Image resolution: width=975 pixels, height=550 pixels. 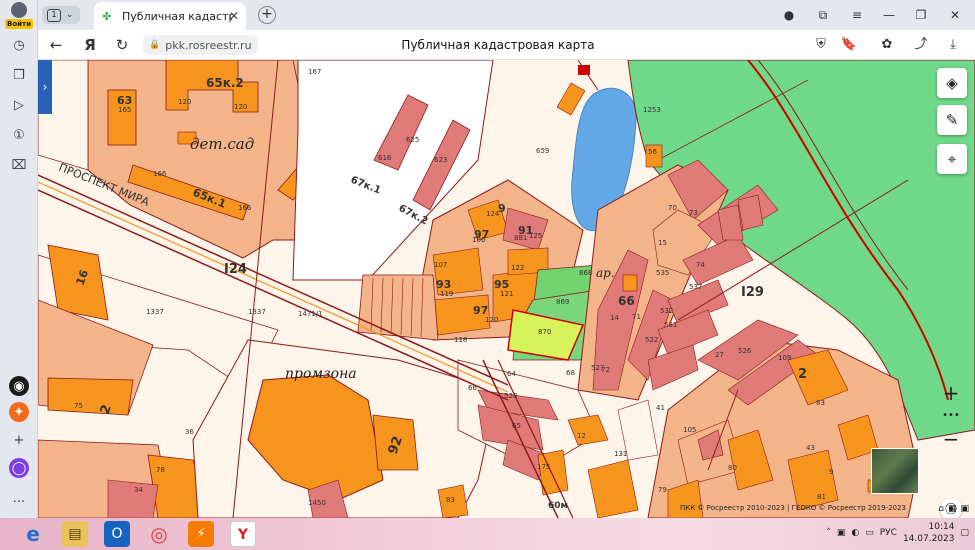 What do you see at coordinates (19, 412) in the screenshot?
I see `zen-icon: ✦` at bounding box center [19, 412].